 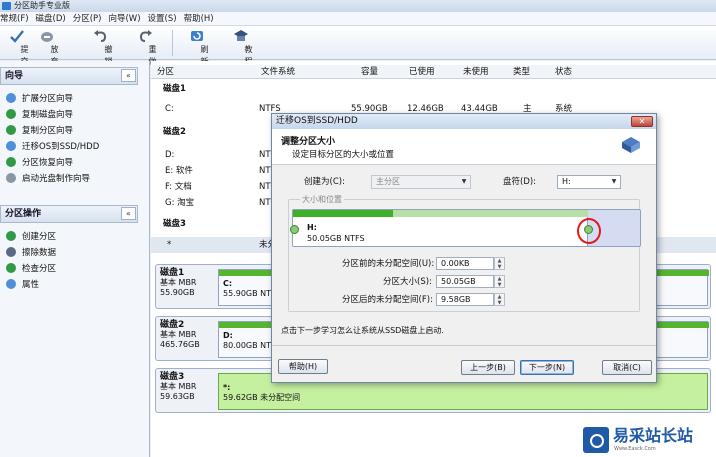 I want to click on watermark-subtext: Www.Easck.Com, so click(x=635, y=449).